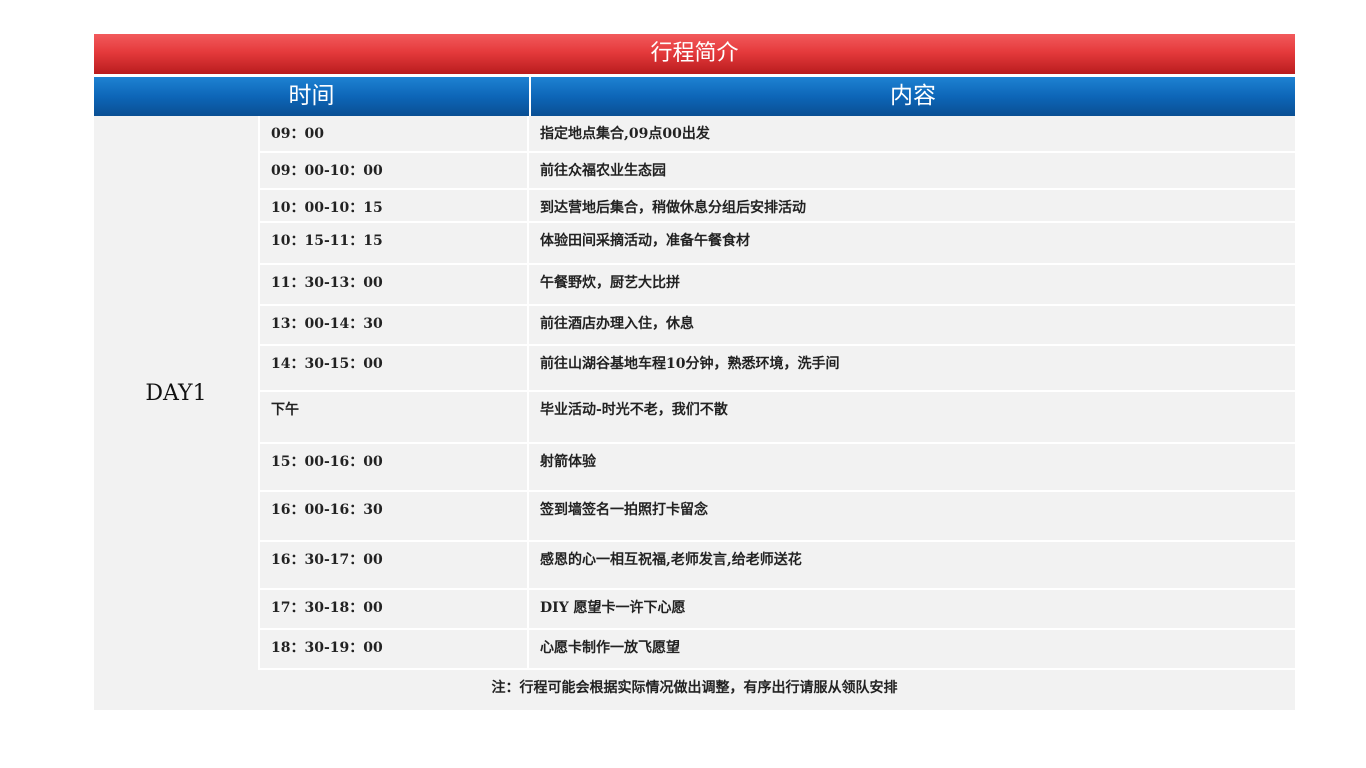  Describe the element at coordinates (624, 510) in the screenshot. I see `row-content: 签到墙签名一拍照打卡留念` at that location.